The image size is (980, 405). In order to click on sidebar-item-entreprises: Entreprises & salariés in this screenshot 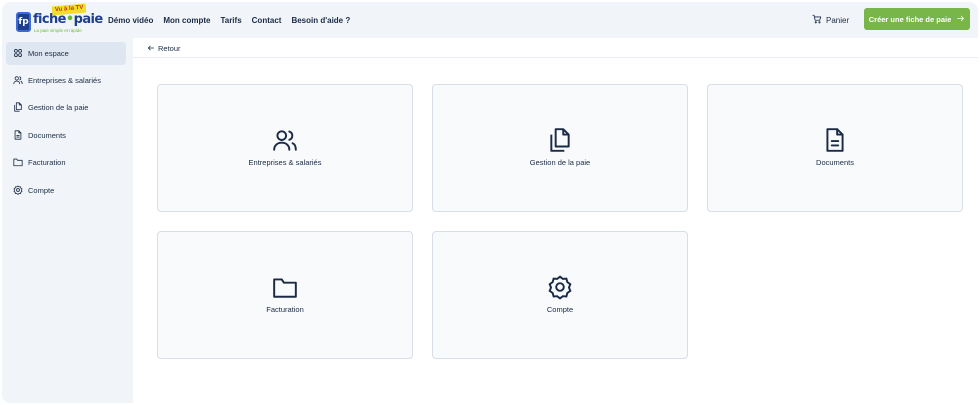, I will do `click(66, 80)`.